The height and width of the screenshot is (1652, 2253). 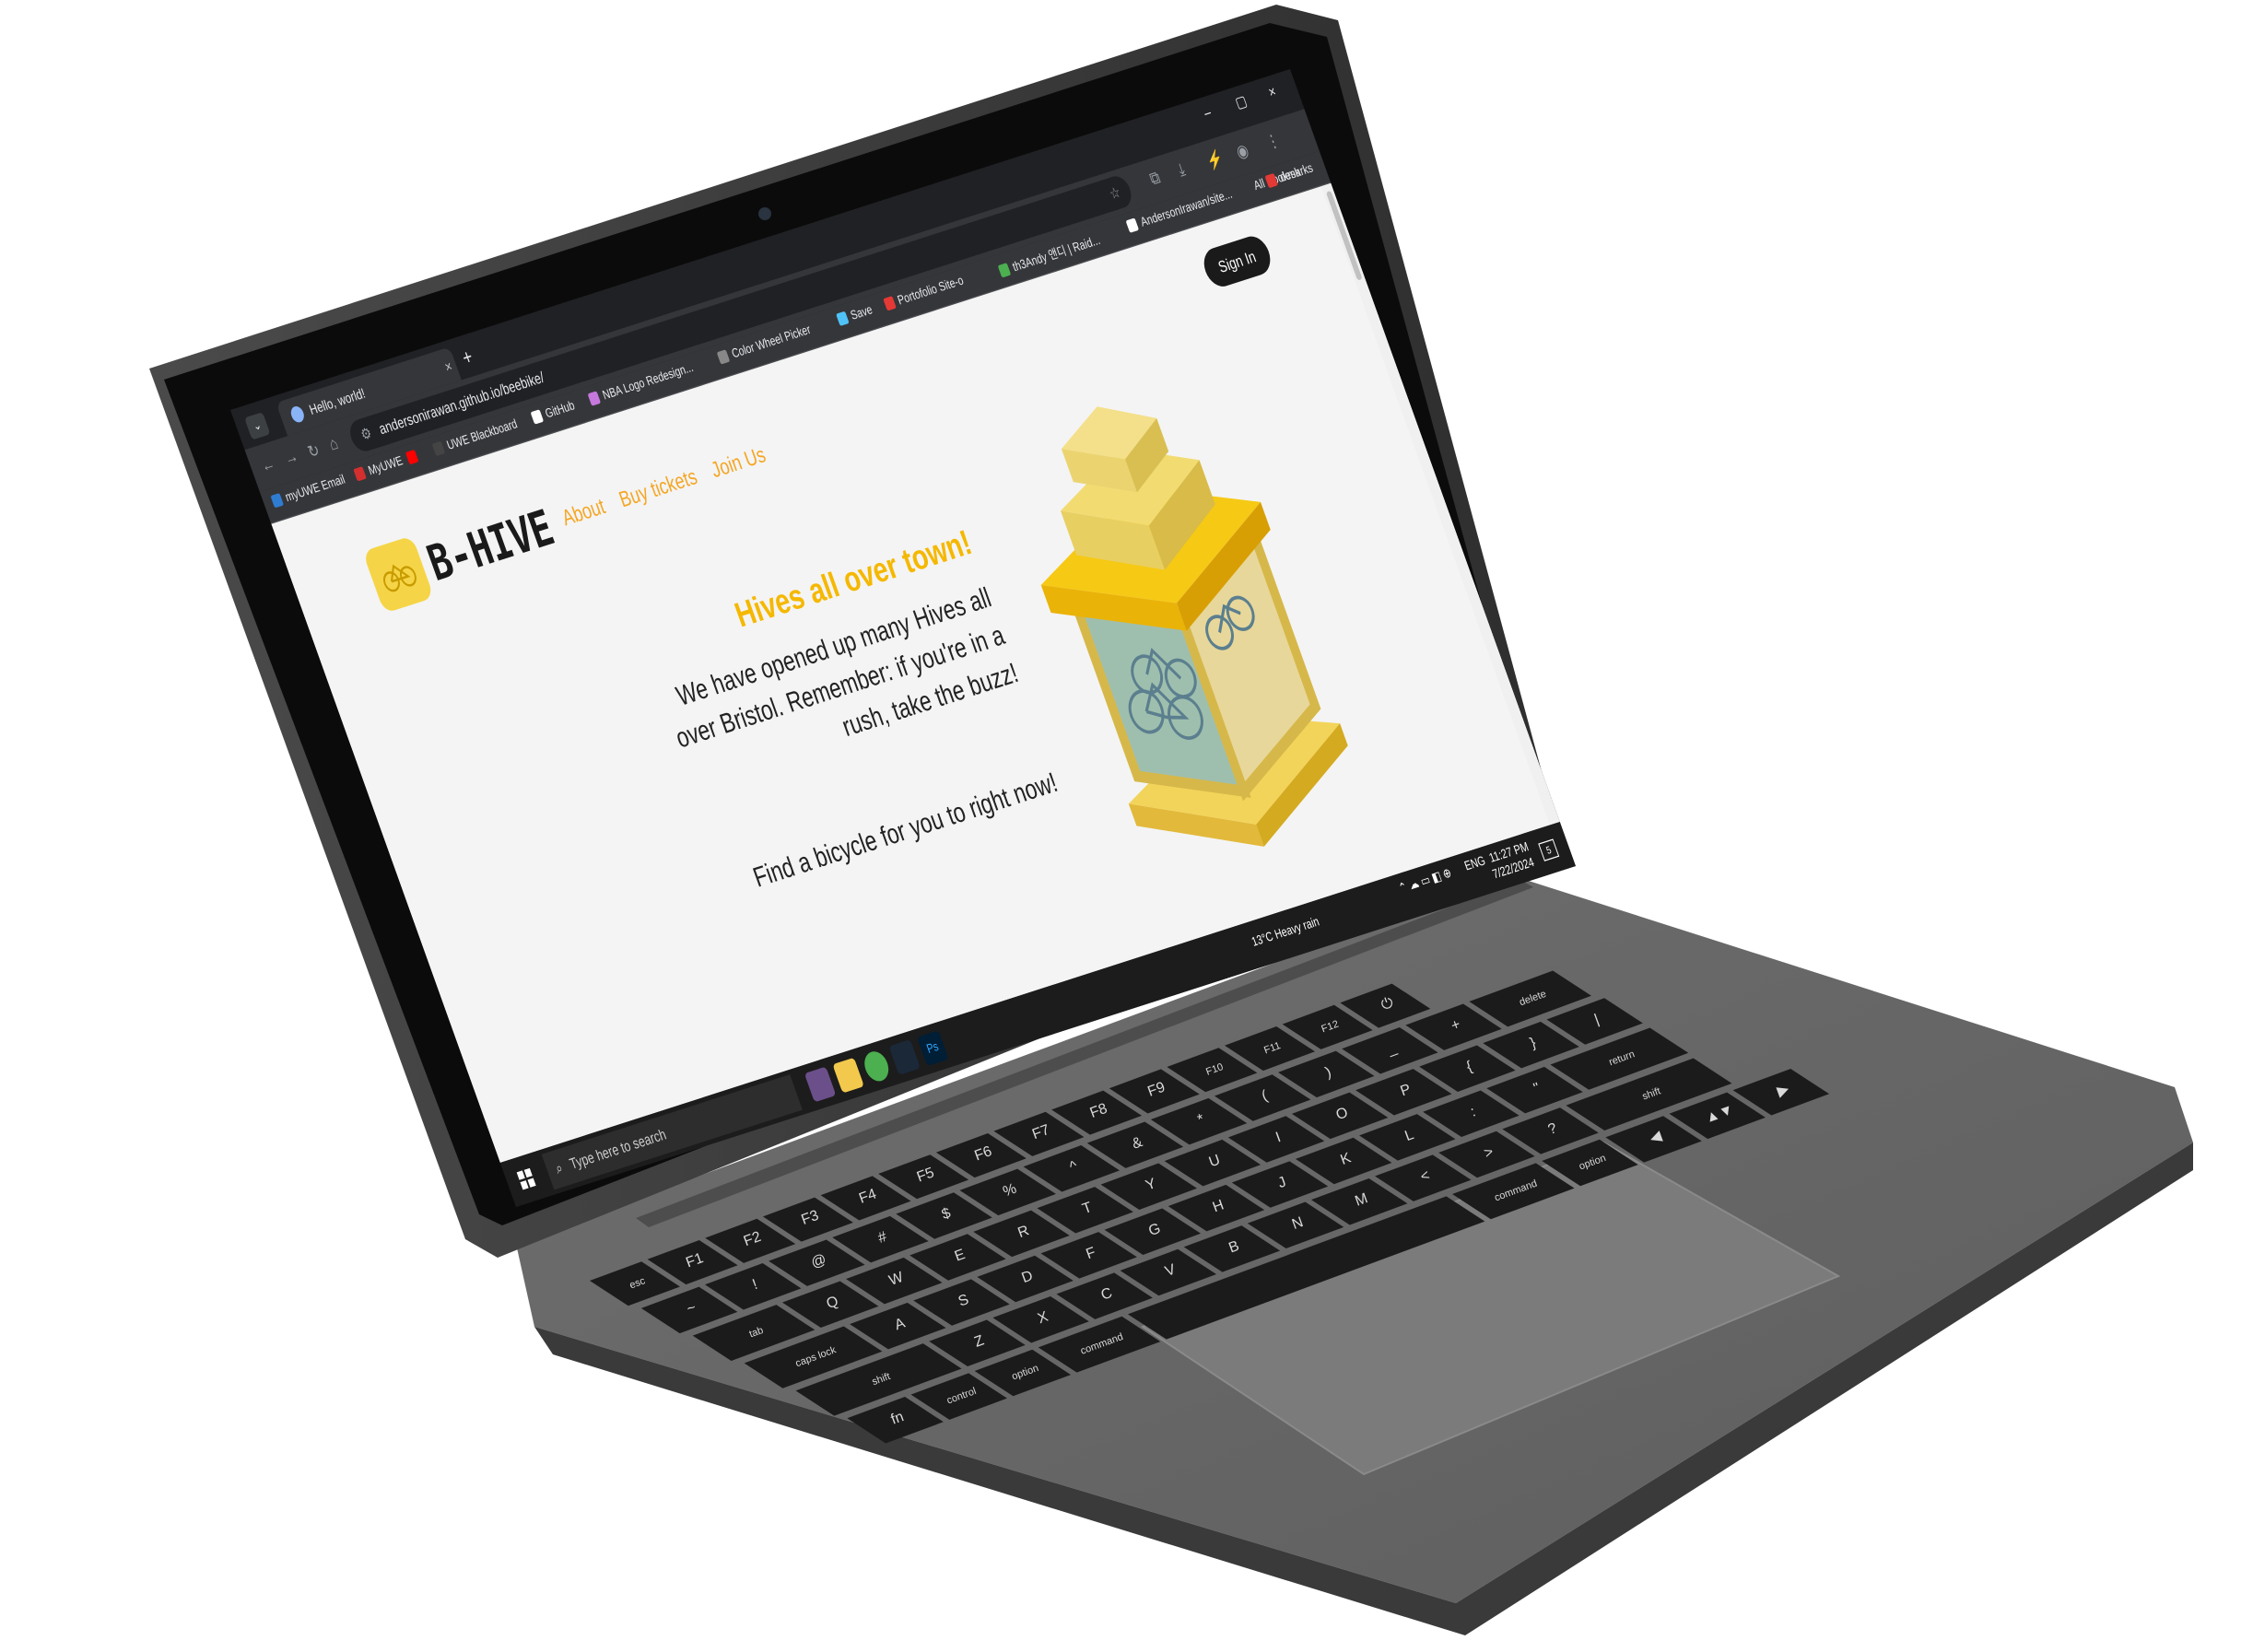 What do you see at coordinates (1208, 113) in the screenshot?
I see `minimize-button: –` at bounding box center [1208, 113].